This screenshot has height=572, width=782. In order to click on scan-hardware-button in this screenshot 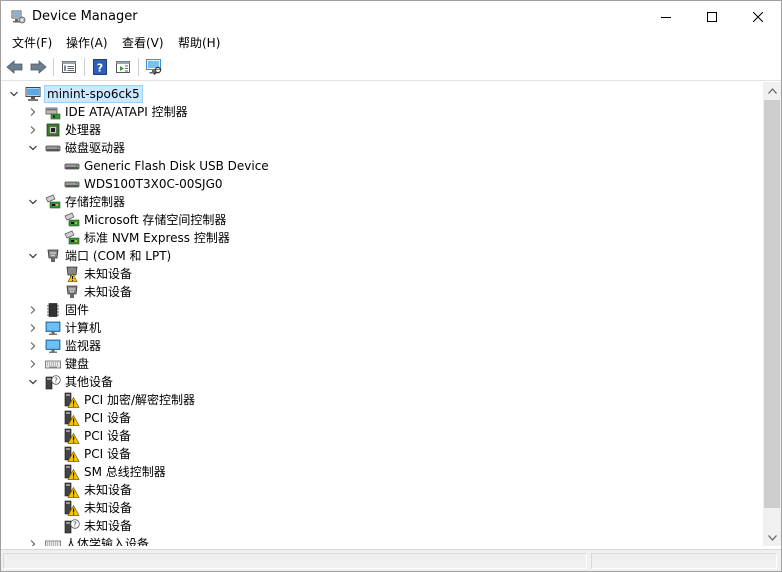, I will do `click(154, 67)`.